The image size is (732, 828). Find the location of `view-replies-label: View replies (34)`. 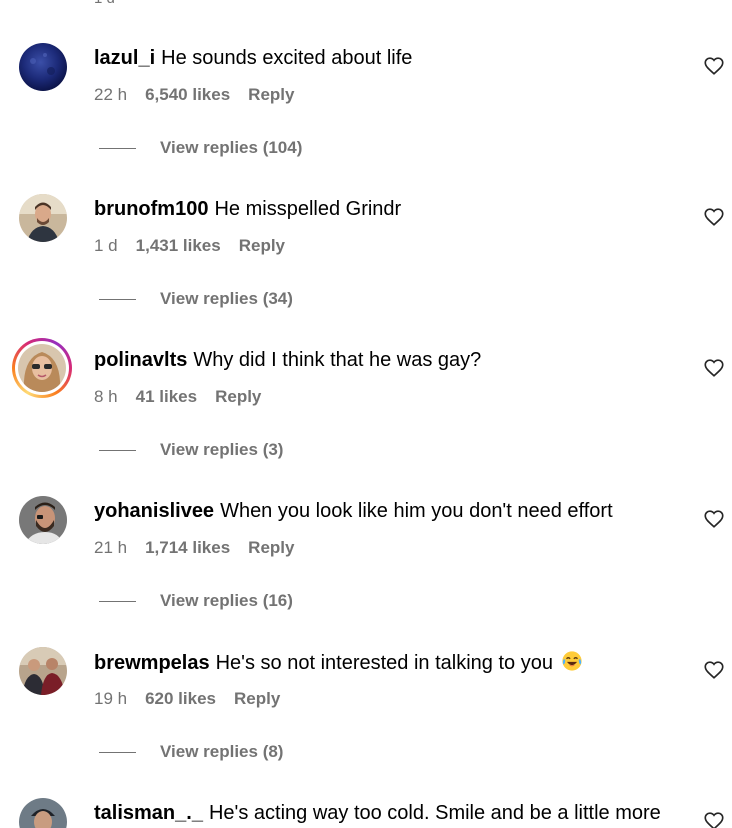

view-replies-label: View replies (34) is located at coordinates (226, 299).